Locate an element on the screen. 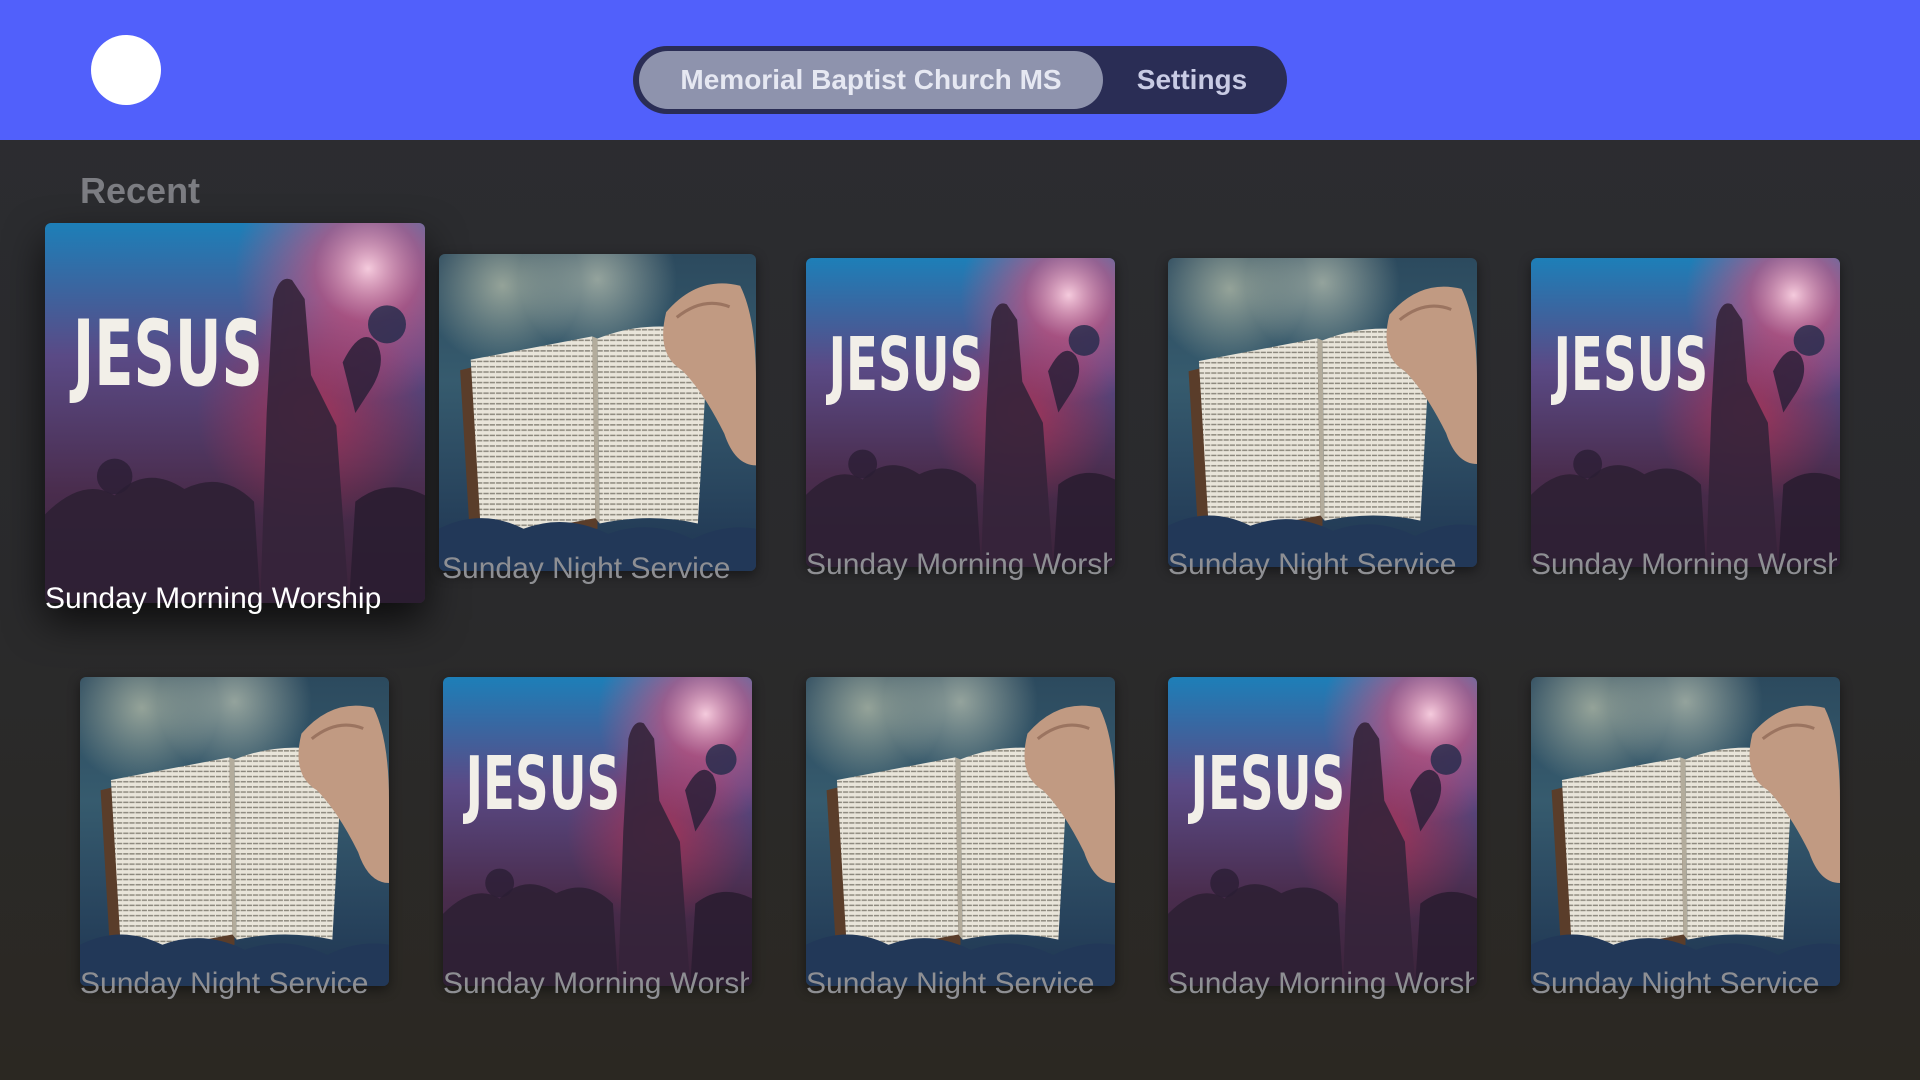  section-title: Recent is located at coordinates (140, 190).